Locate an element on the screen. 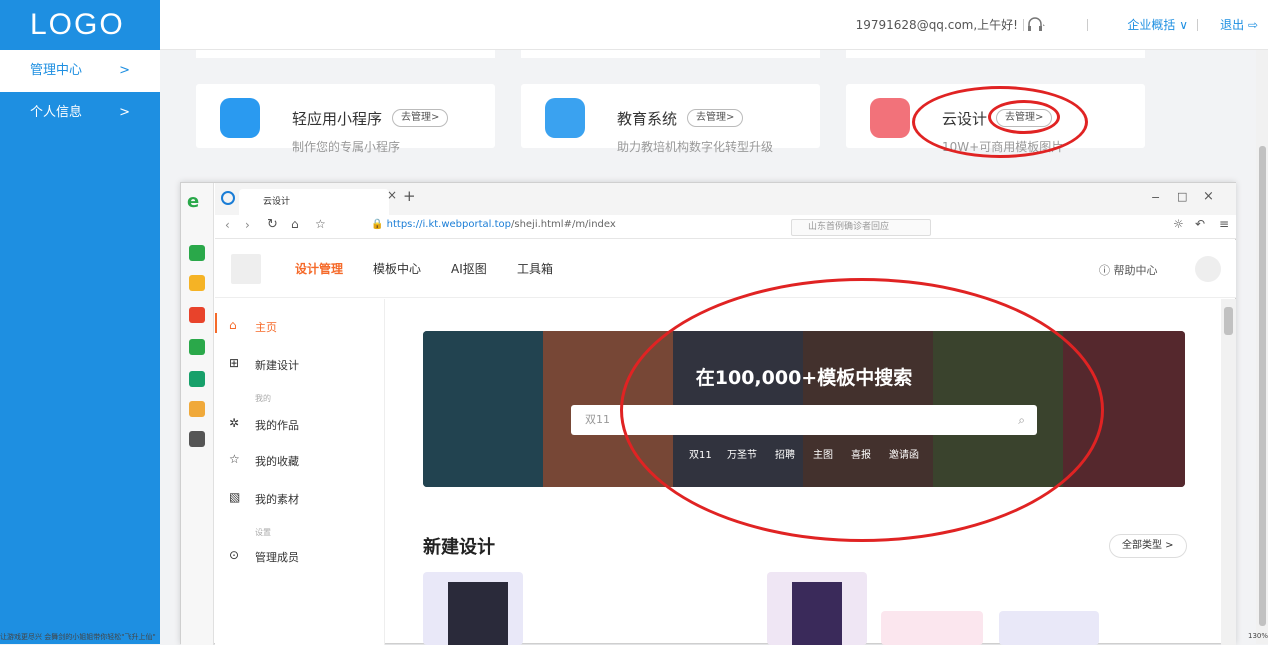  browser-logo-icon: e is located at coordinates (193, 201).